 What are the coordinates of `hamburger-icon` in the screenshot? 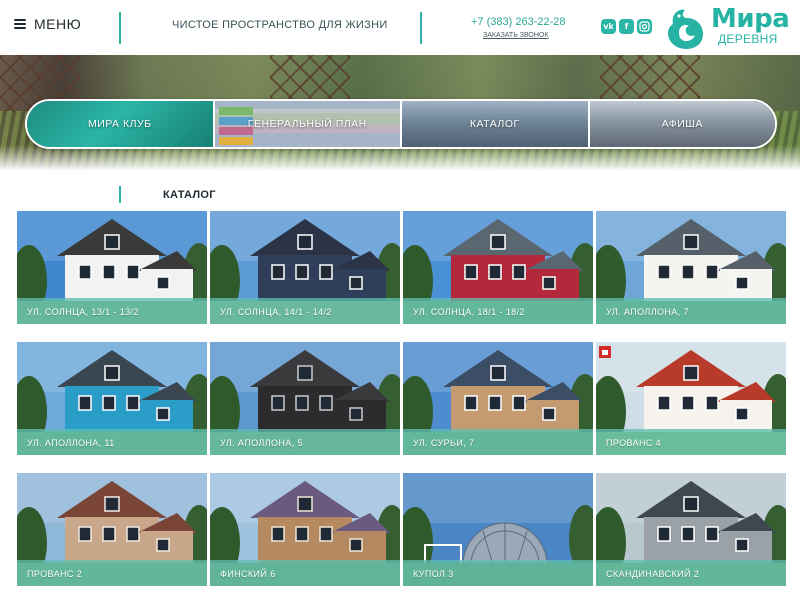 It's located at (20, 24).